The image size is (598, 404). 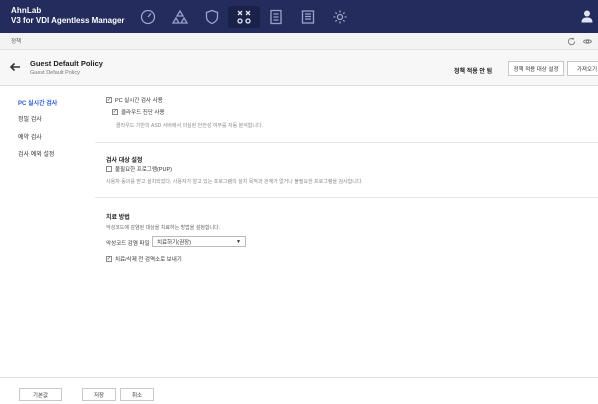 What do you see at coordinates (299, 41) in the screenshot?
I see `breadcrumb-bar: 정책` at bounding box center [299, 41].